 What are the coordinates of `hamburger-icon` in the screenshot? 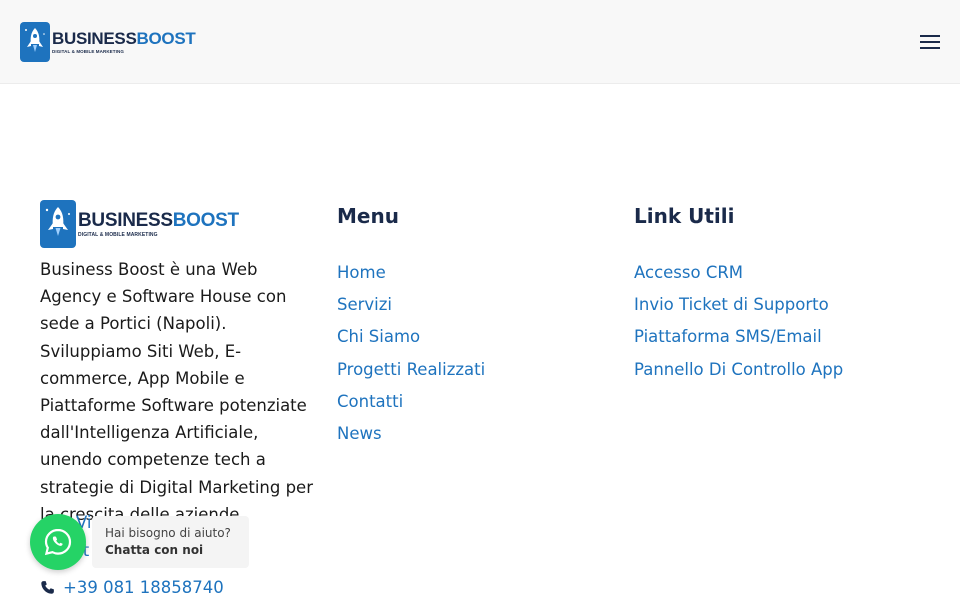 It's located at (930, 42).